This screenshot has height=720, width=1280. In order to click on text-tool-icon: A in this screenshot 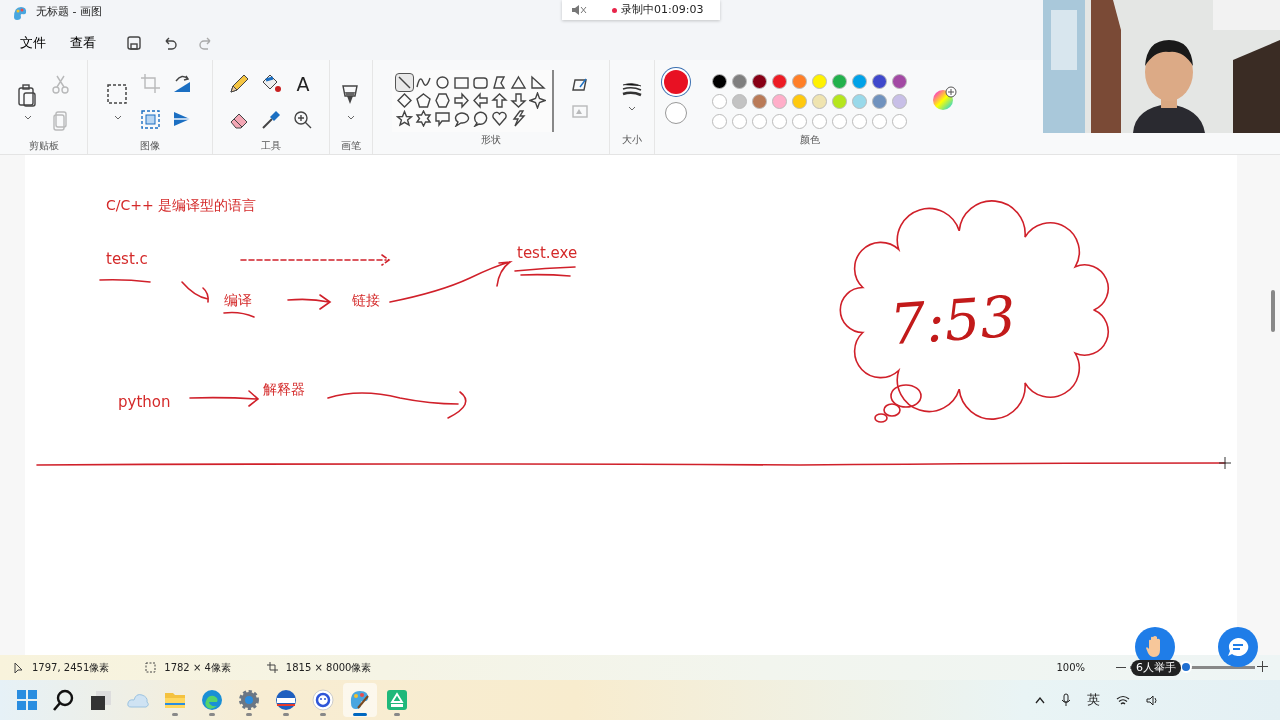, I will do `click(303, 84)`.